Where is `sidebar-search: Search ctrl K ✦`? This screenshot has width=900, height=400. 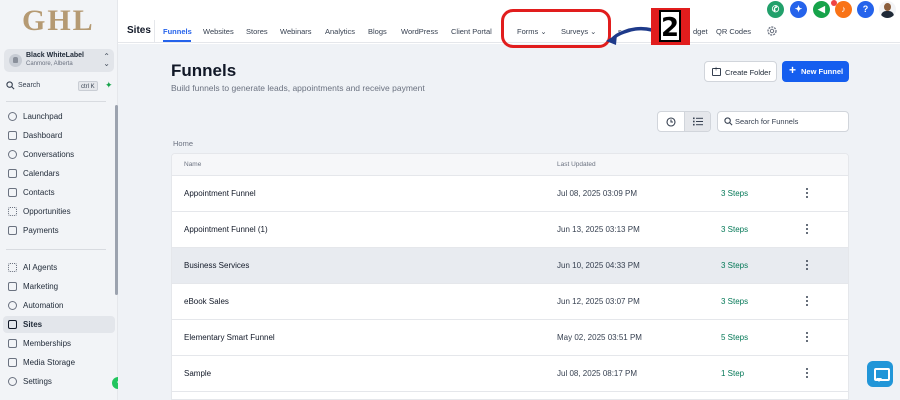
sidebar-search: Search ctrl K ✦ is located at coordinates (59, 87).